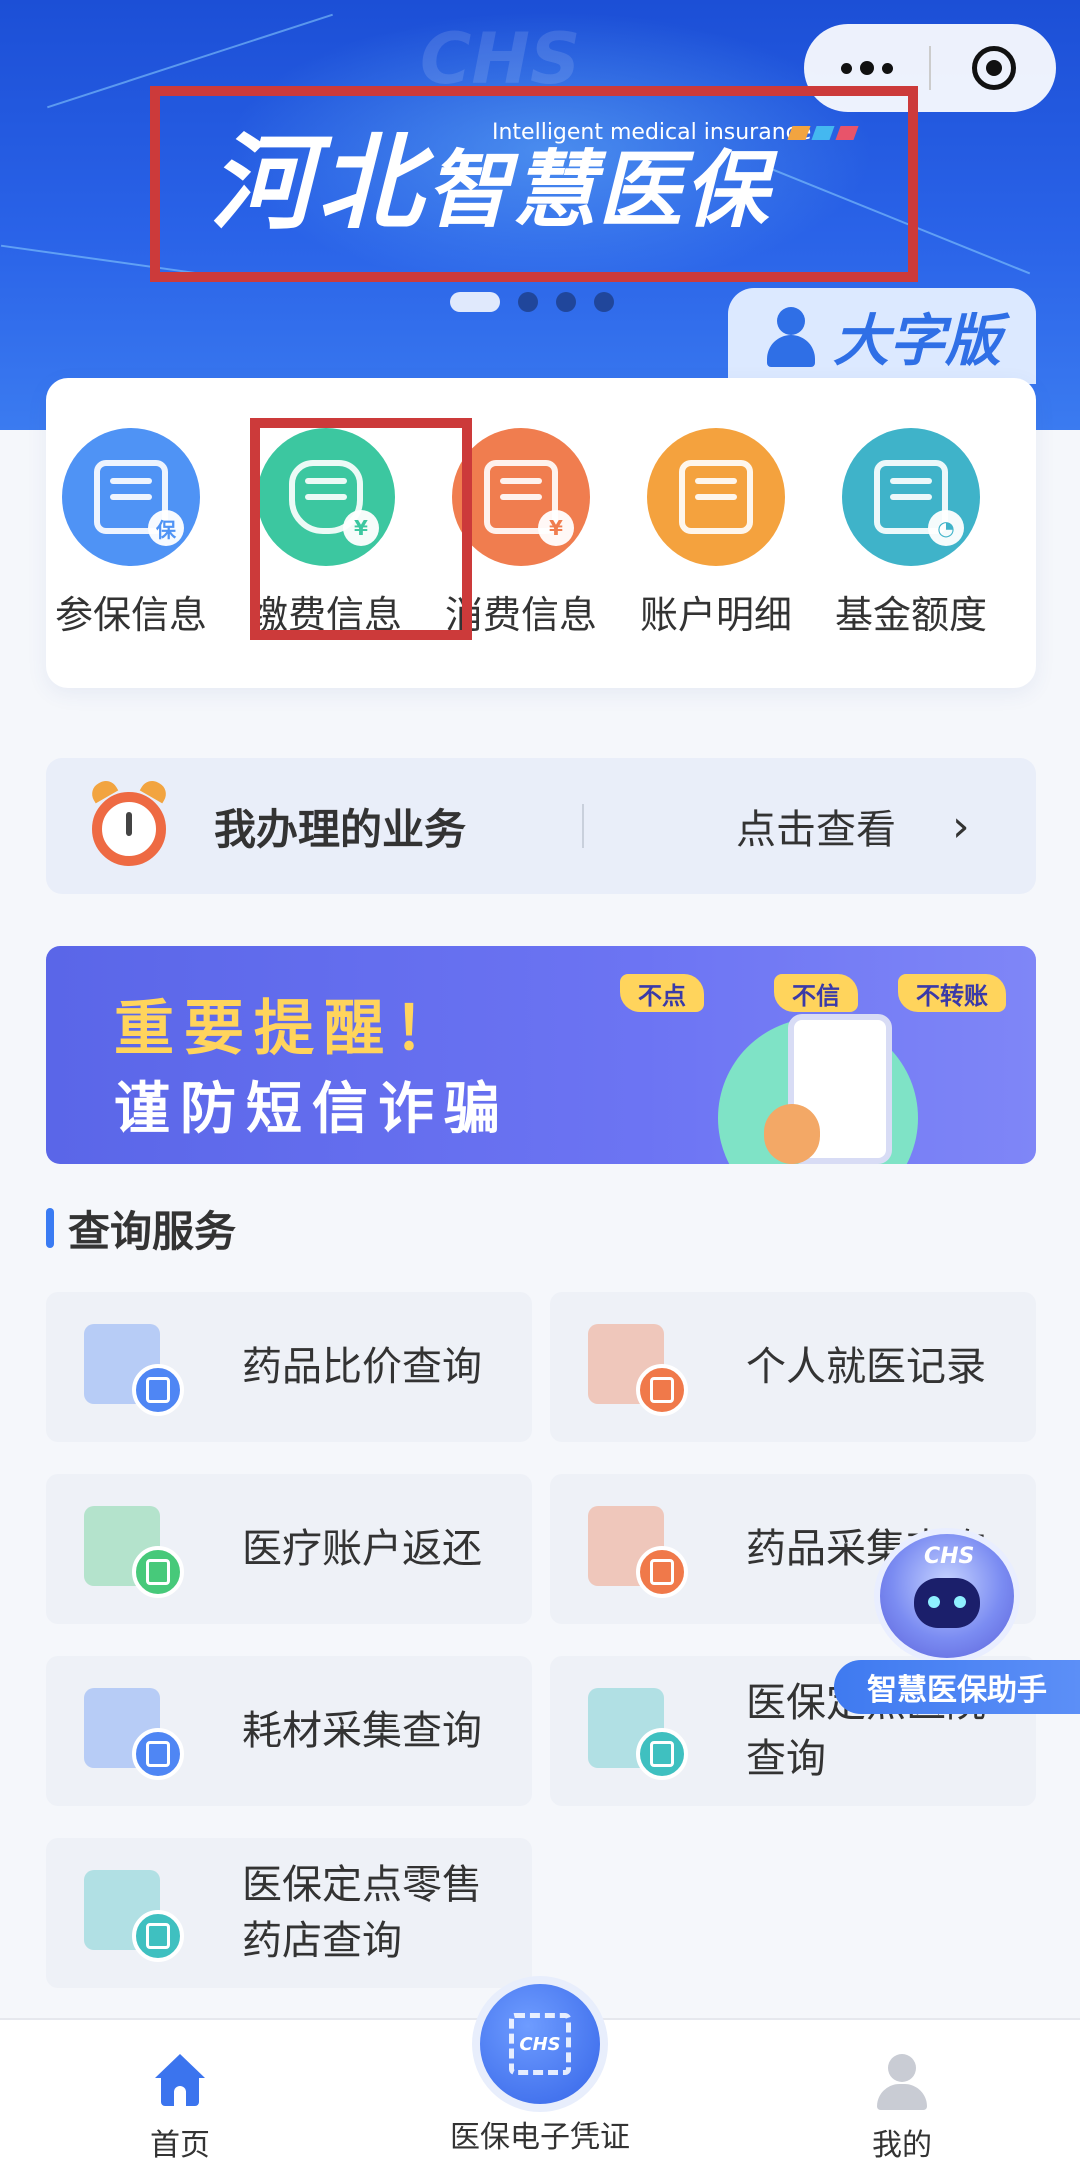  What do you see at coordinates (541, 826) in the screenshot?
I see `my-business-entry: 我办理的业务 点击查看 ›` at bounding box center [541, 826].